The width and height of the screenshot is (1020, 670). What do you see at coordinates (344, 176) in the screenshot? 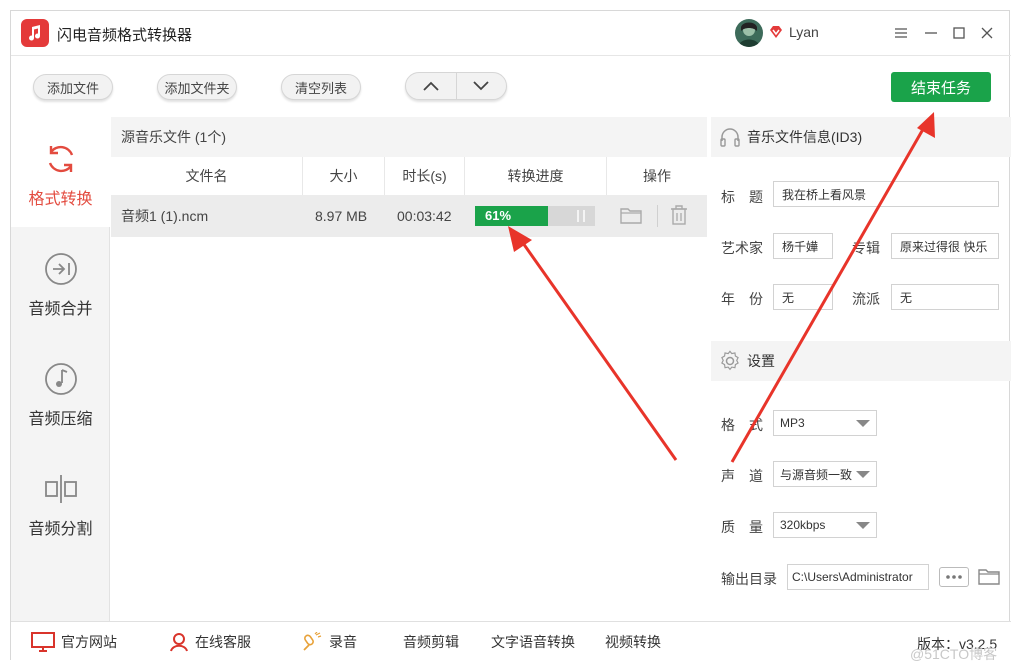
I see `column-header-size: 大小` at bounding box center [344, 176].